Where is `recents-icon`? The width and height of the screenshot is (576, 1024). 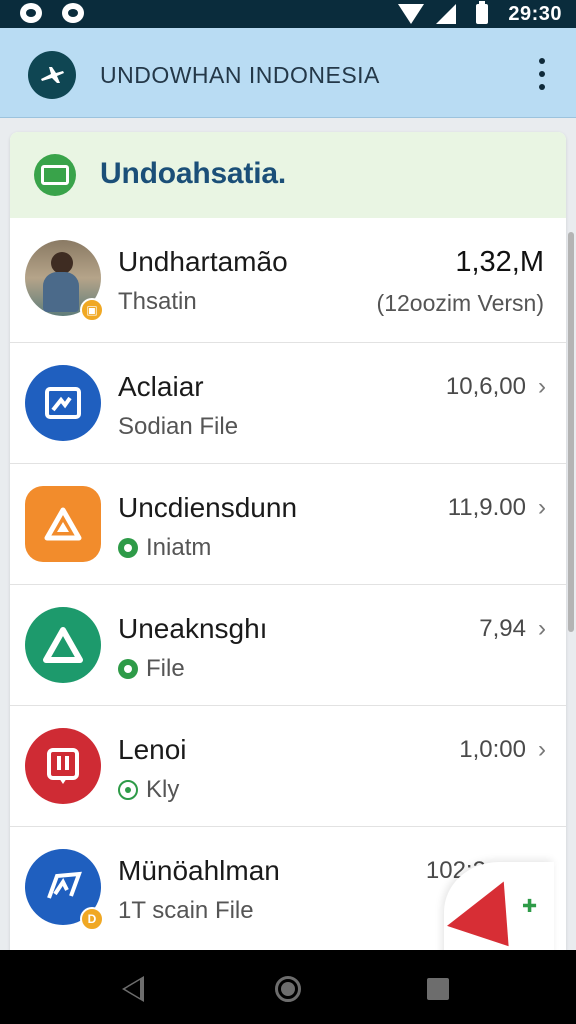
recents-icon is located at coordinates (438, 989).